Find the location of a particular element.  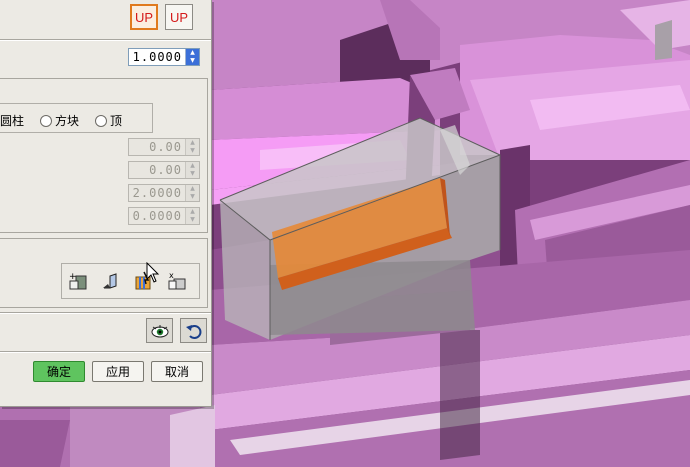

remove-tool-button: x is located at coordinates (177, 281).